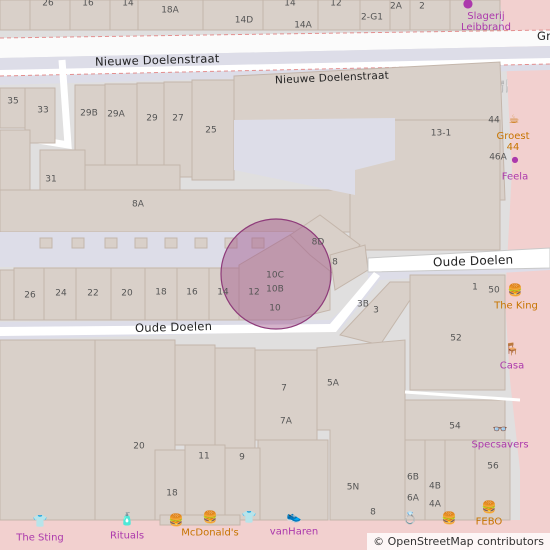 The height and width of the screenshot is (550, 550). I want to click on jewelry-icon: 💍, so click(410, 518).